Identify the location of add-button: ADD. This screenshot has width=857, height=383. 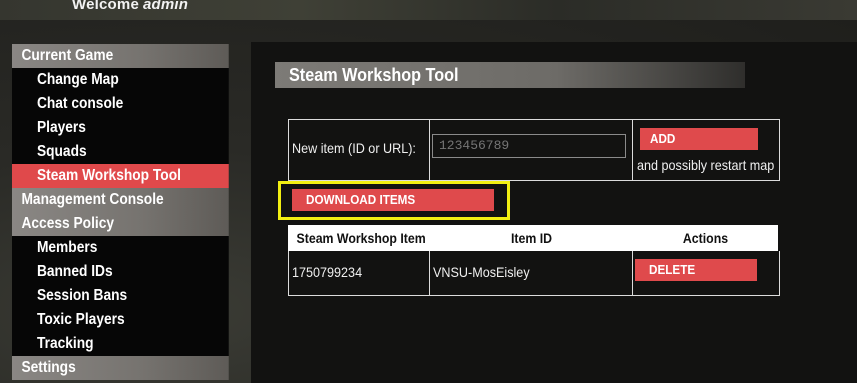
(699, 139).